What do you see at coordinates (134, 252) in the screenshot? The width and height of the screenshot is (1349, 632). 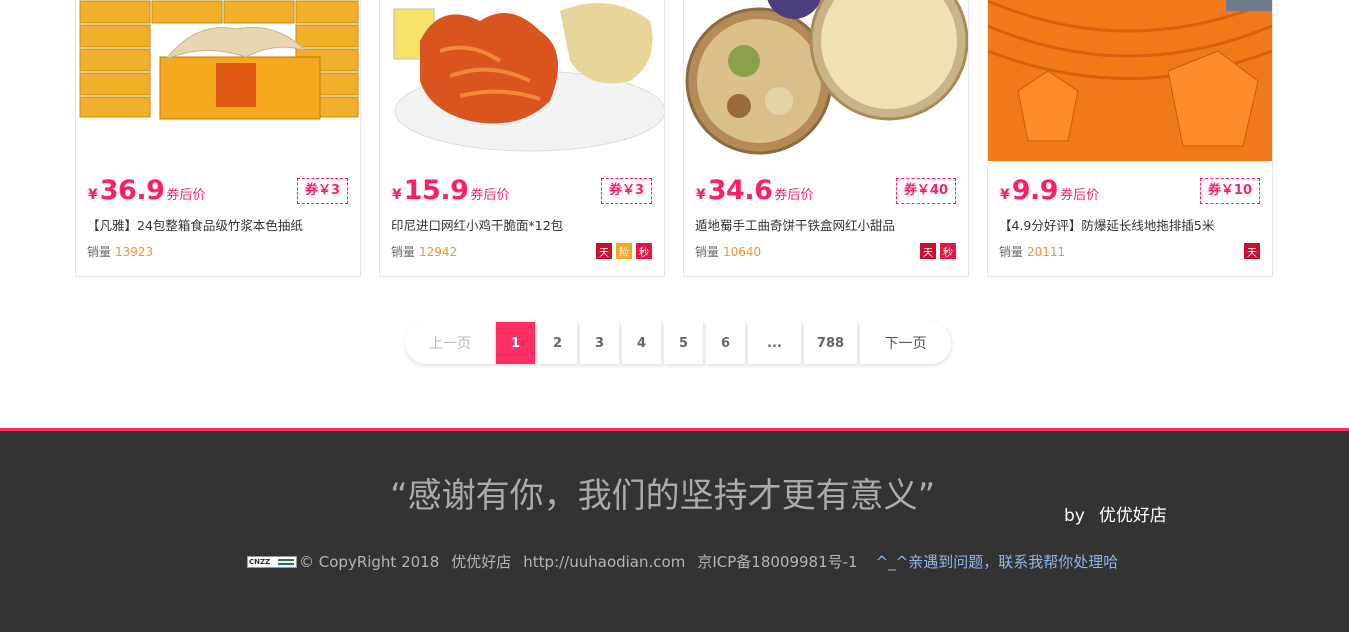 I see `sales-count: 13923` at bounding box center [134, 252].